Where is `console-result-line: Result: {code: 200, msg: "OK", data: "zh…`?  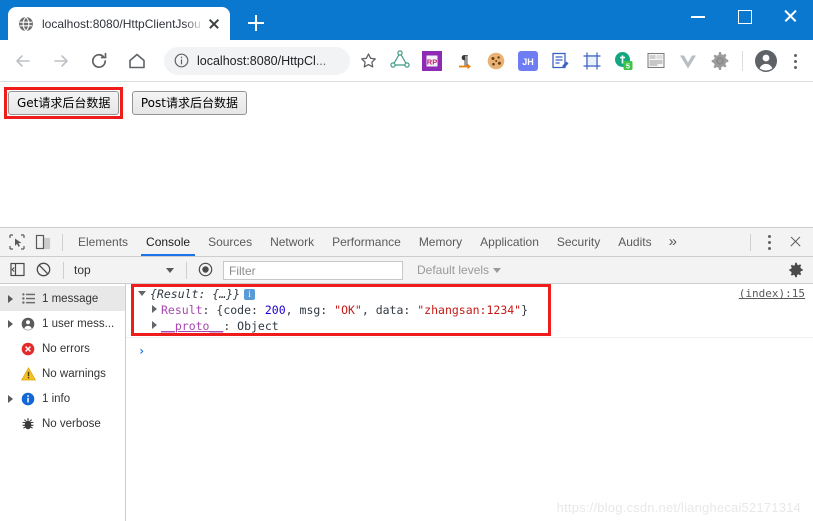
console-result-line: Result: {code: 200, msg: "OK", data: "zh… is located at coordinates (469, 310).